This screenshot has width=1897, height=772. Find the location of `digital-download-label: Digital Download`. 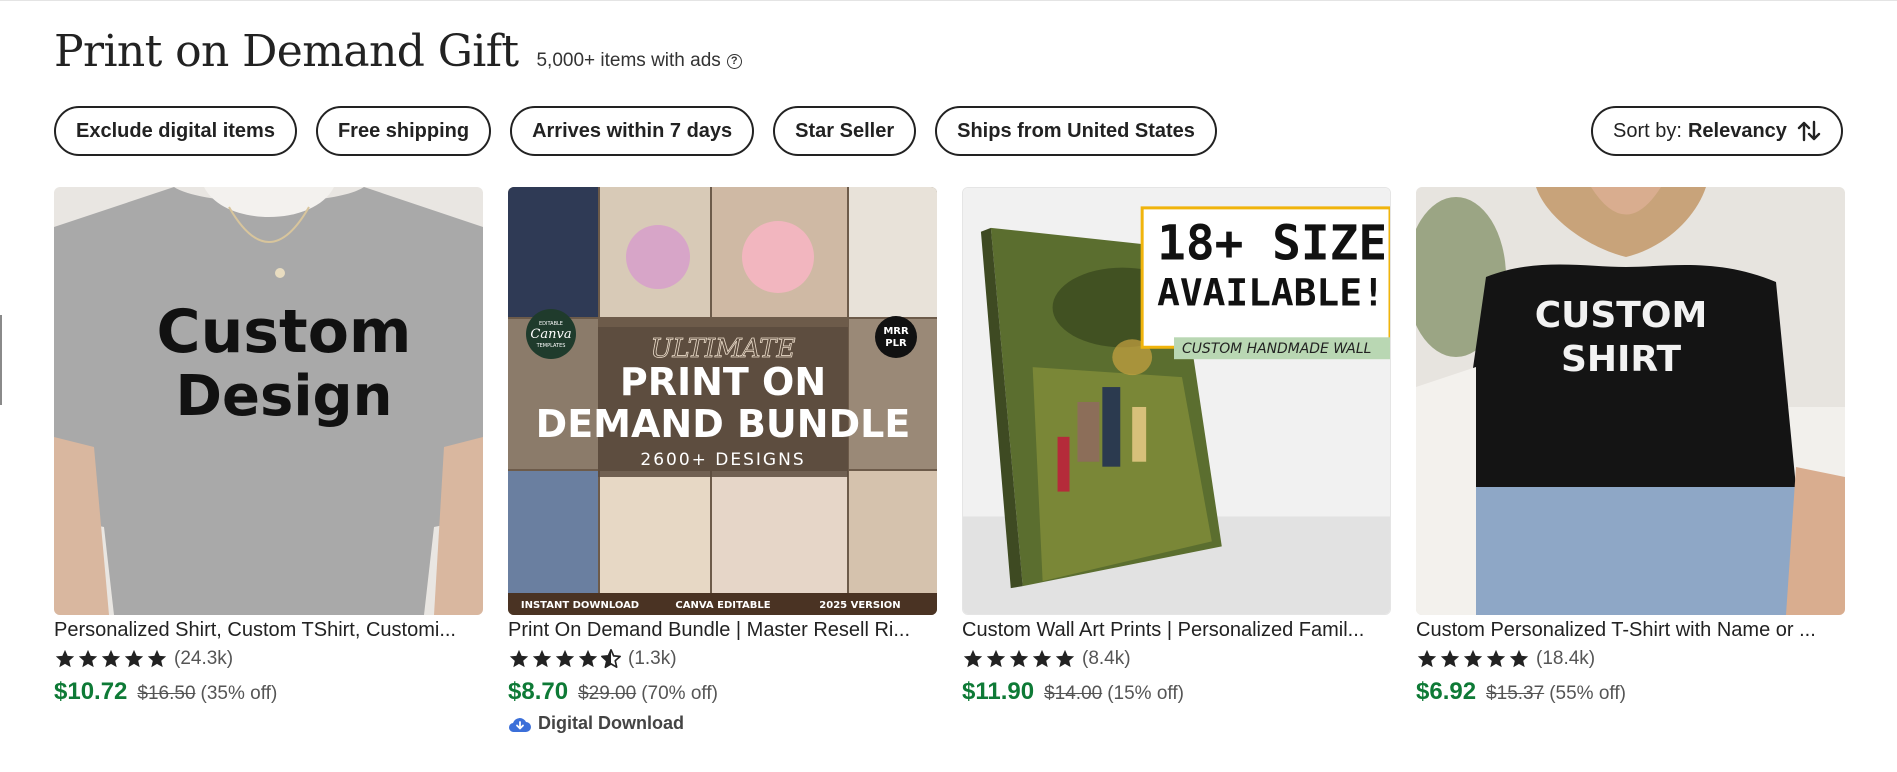

digital-download-label: Digital Download is located at coordinates (611, 723).